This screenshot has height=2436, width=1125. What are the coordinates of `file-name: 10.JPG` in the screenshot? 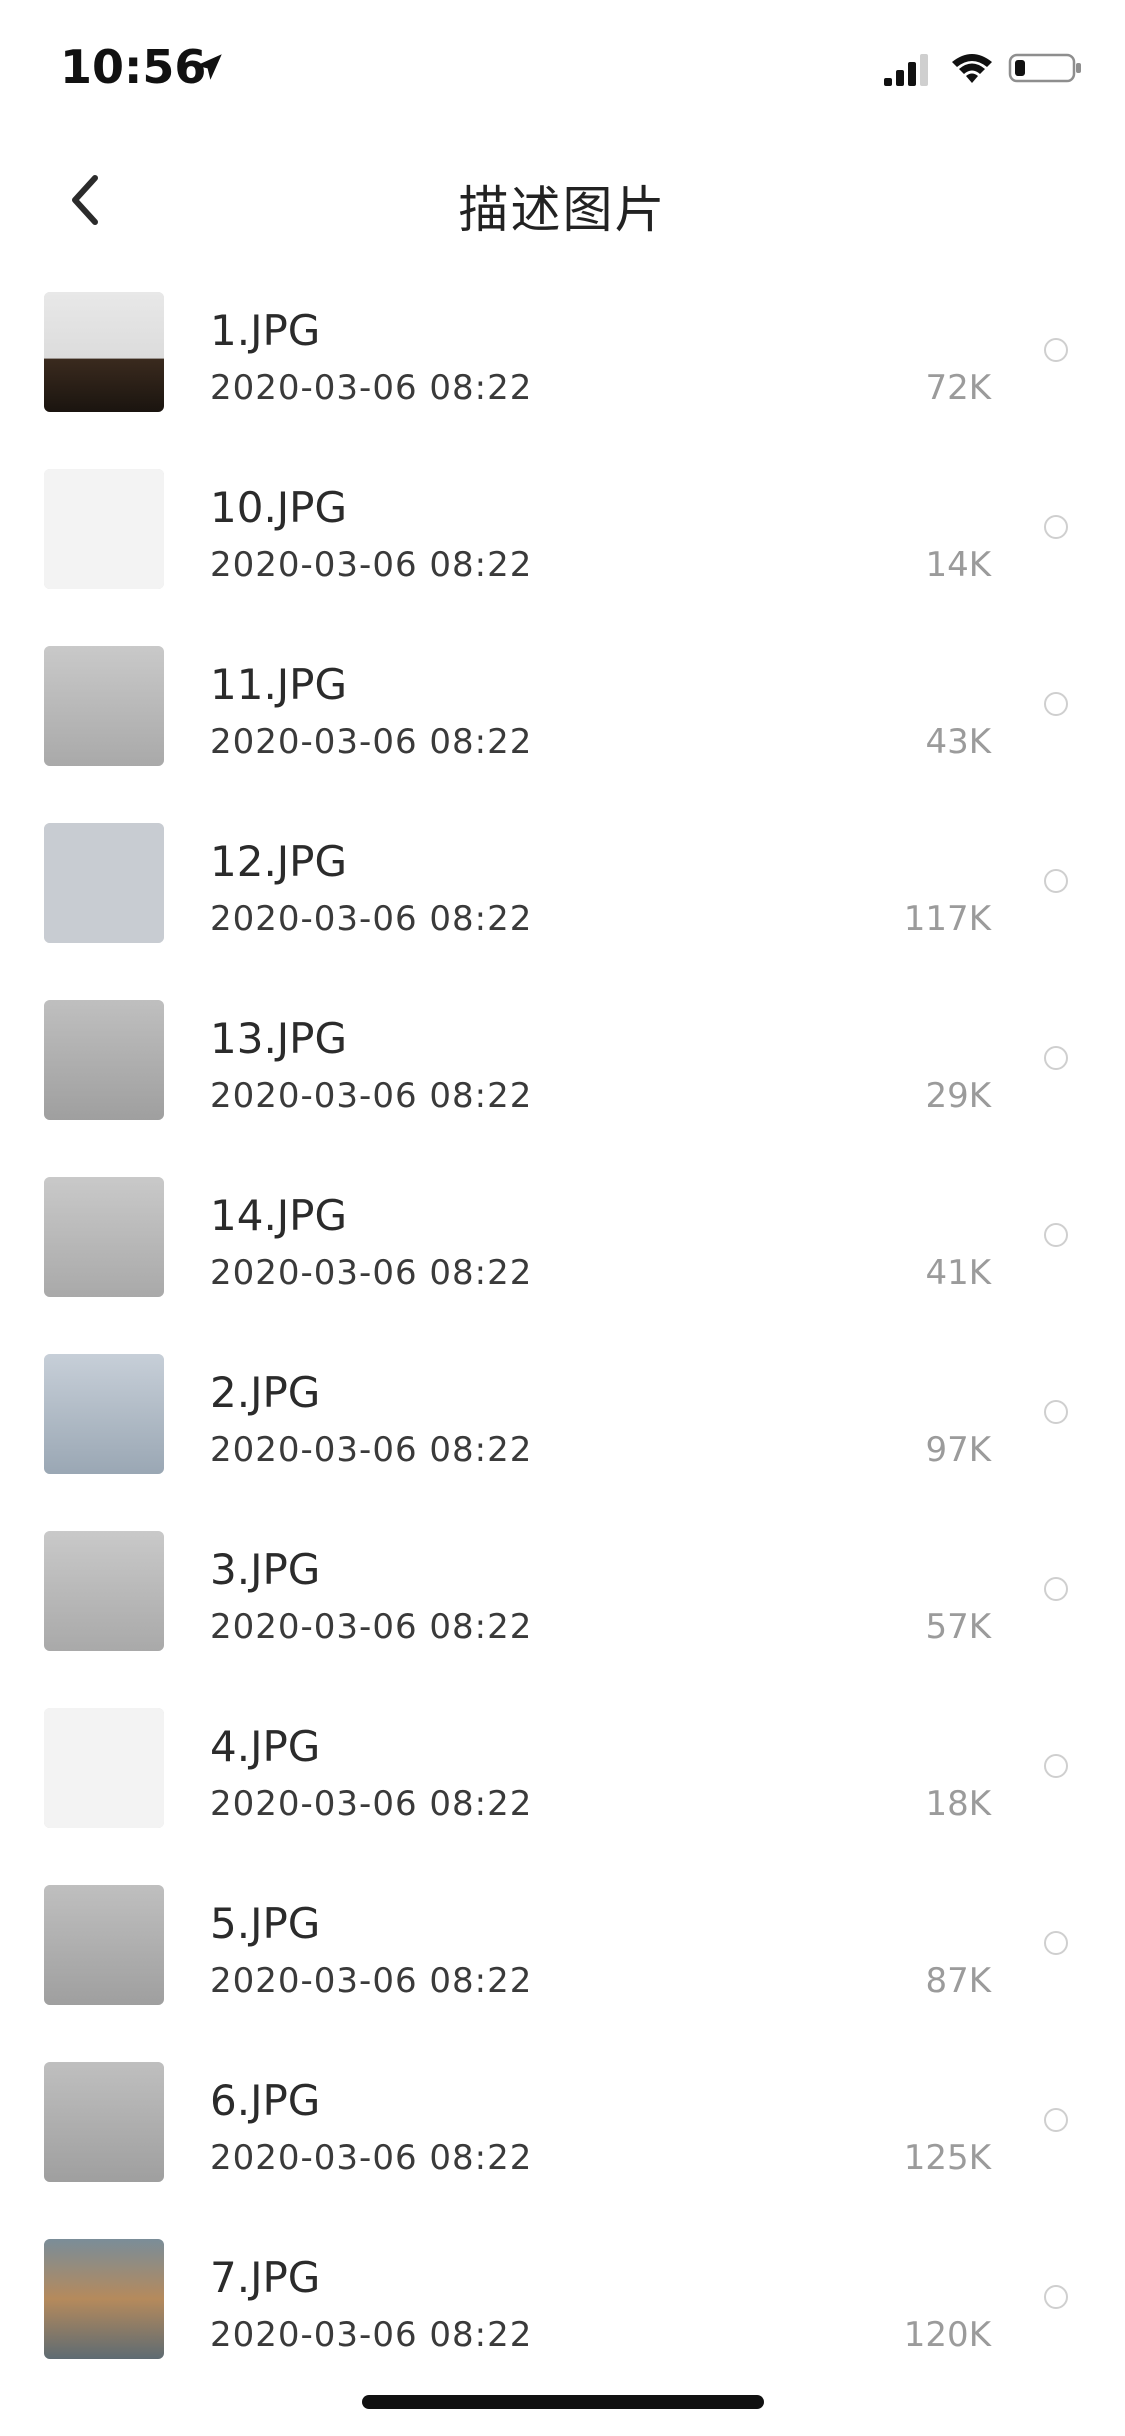 It's located at (279, 507).